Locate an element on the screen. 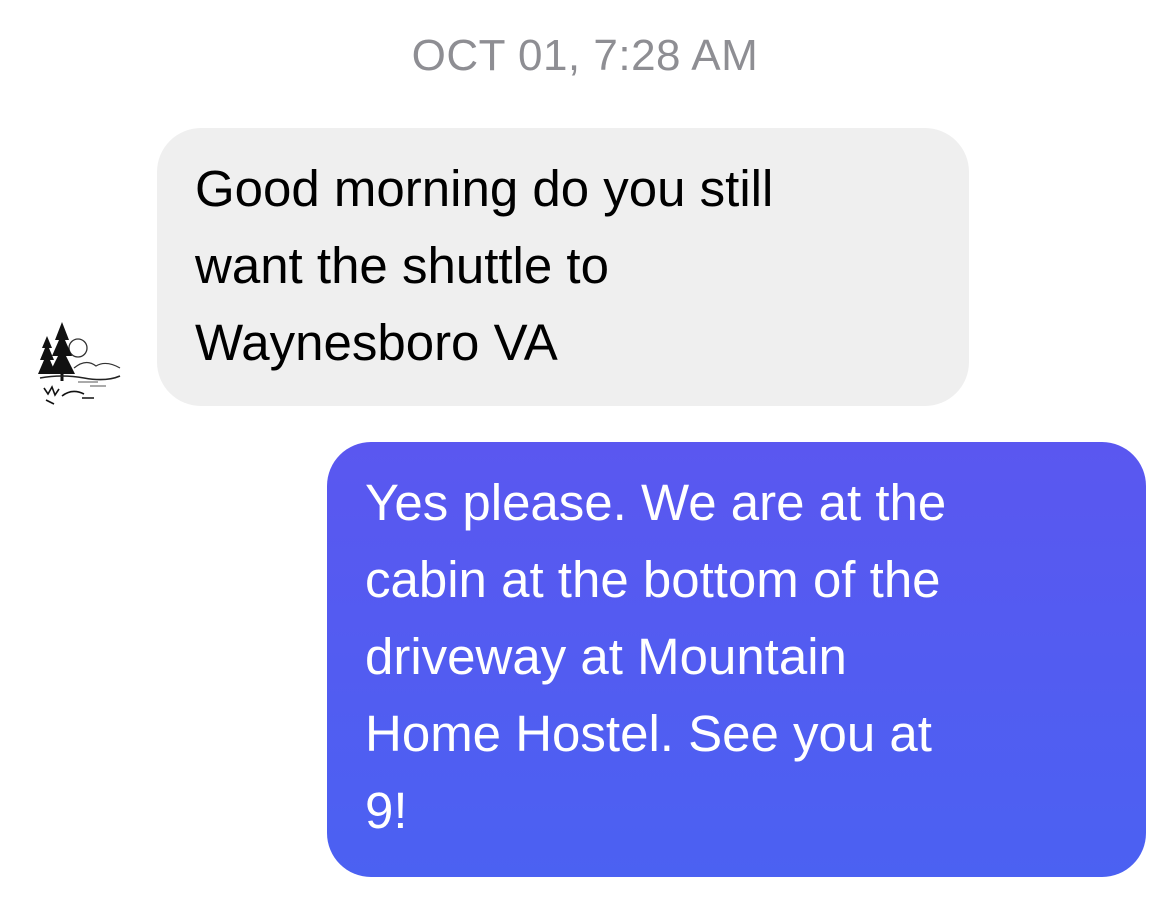 This screenshot has height=905, width=1170. sender-avatar is located at coordinates (77, 364).